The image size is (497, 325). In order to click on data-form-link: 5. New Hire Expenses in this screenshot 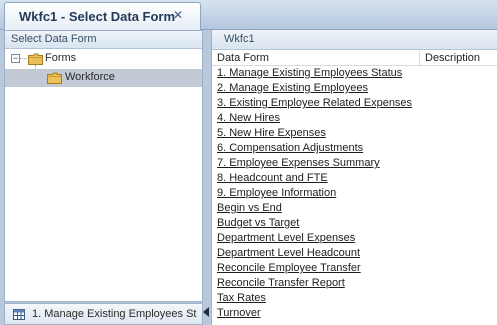, I will do `click(271, 133)`.